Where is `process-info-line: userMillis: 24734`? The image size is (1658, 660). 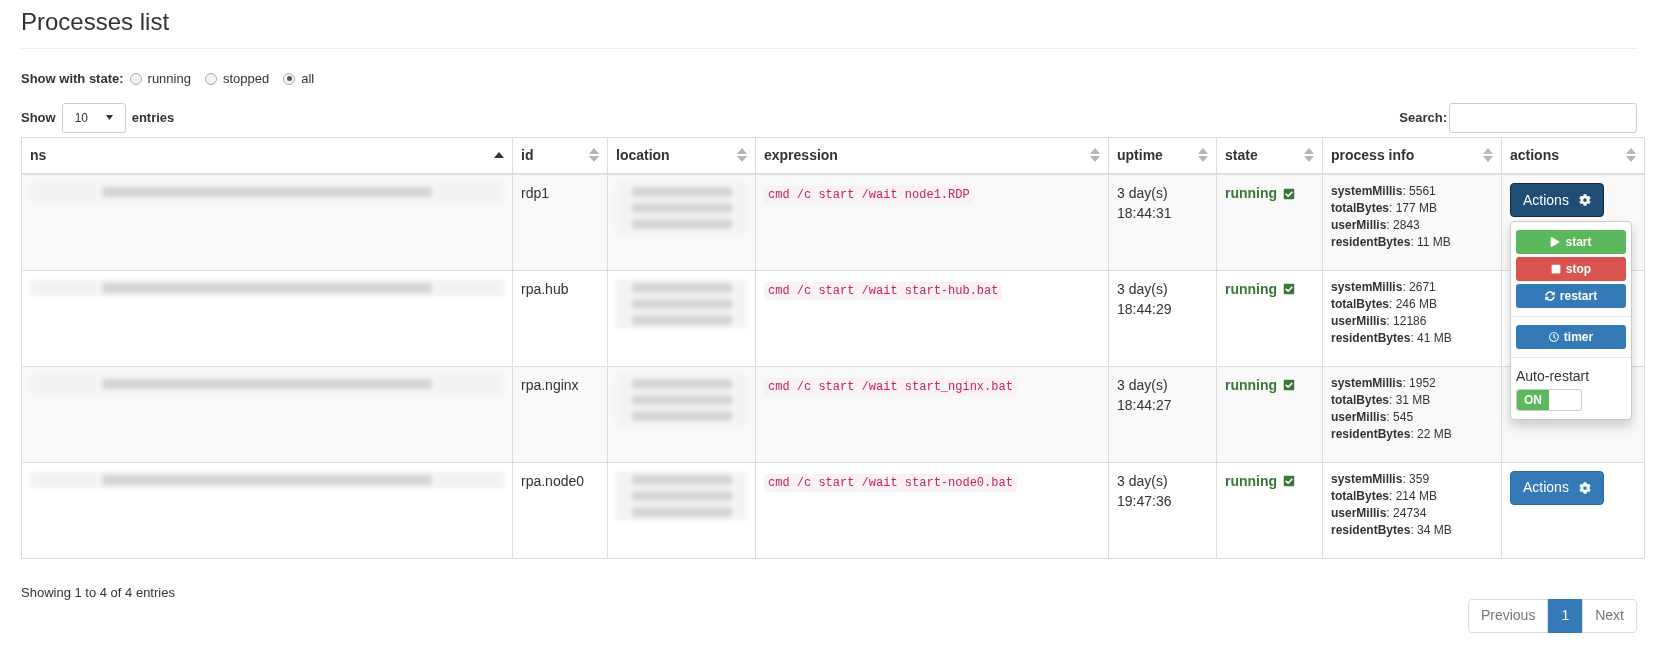 process-info-line: userMillis: 24734 is located at coordinates (1379, 513).